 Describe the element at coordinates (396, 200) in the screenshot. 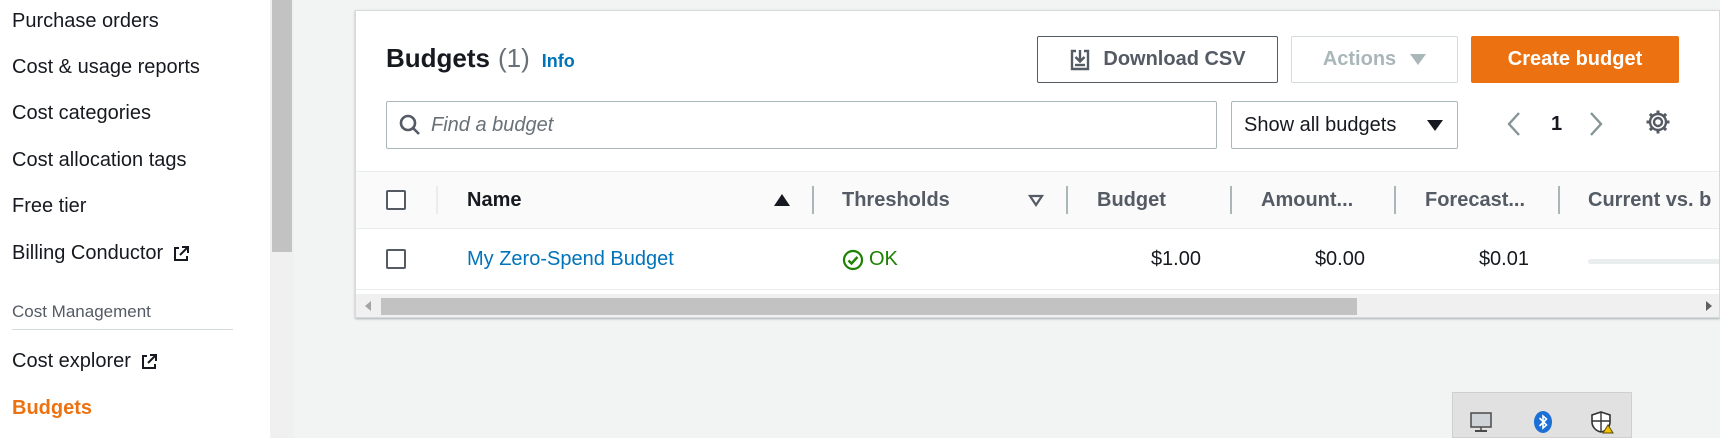

I see `select-all-checkbox` at that location.